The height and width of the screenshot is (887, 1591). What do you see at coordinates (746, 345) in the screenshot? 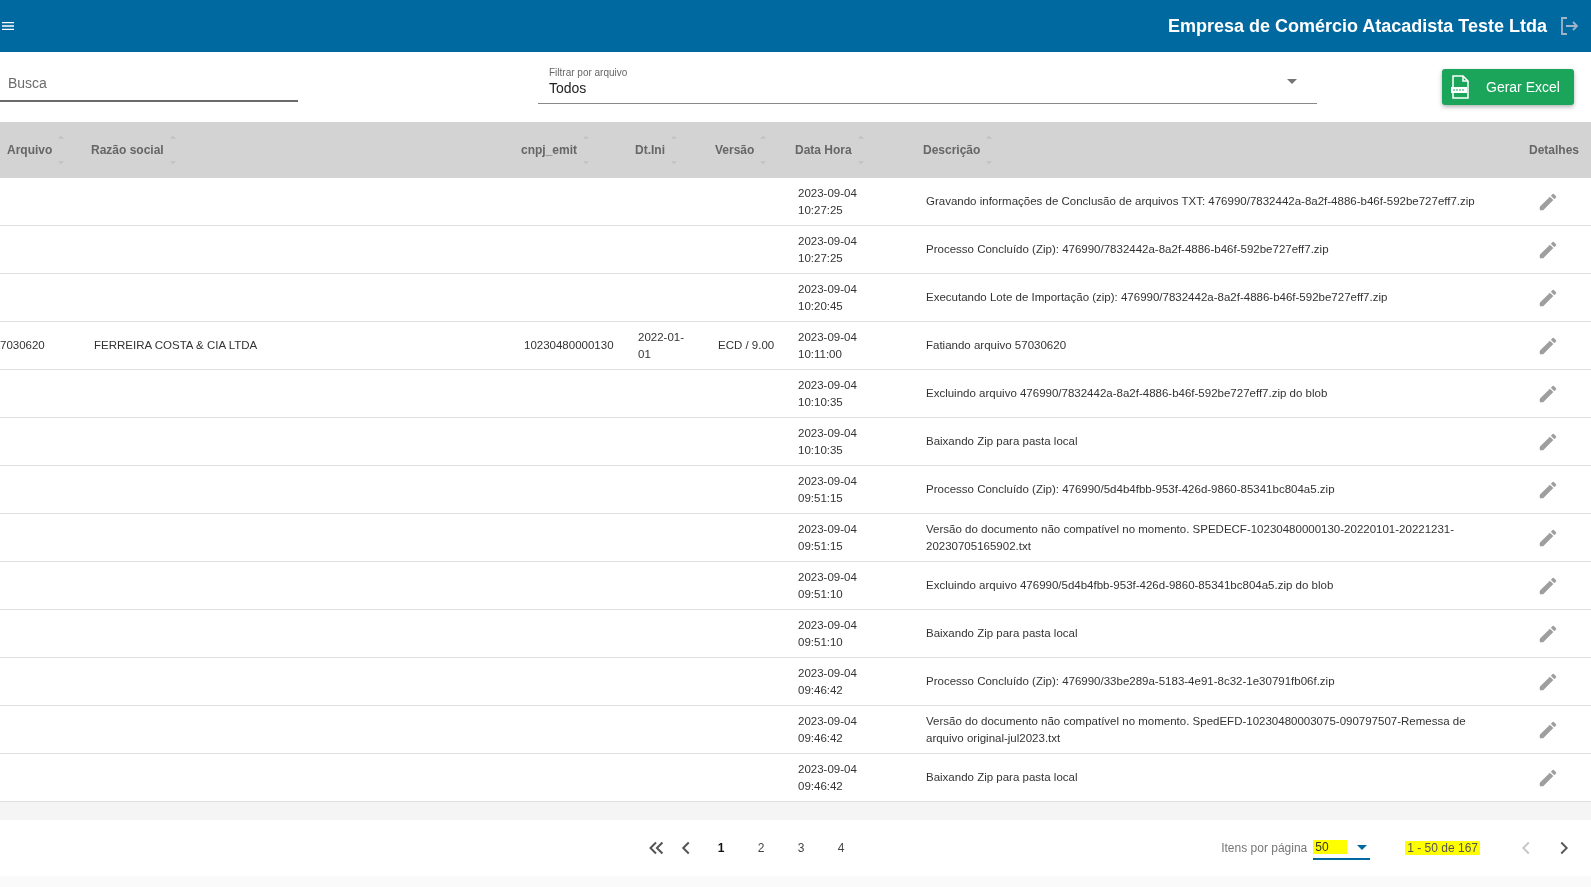
I see `table-cell-text: ECD / 9.00` at bounding box center [746, 345].